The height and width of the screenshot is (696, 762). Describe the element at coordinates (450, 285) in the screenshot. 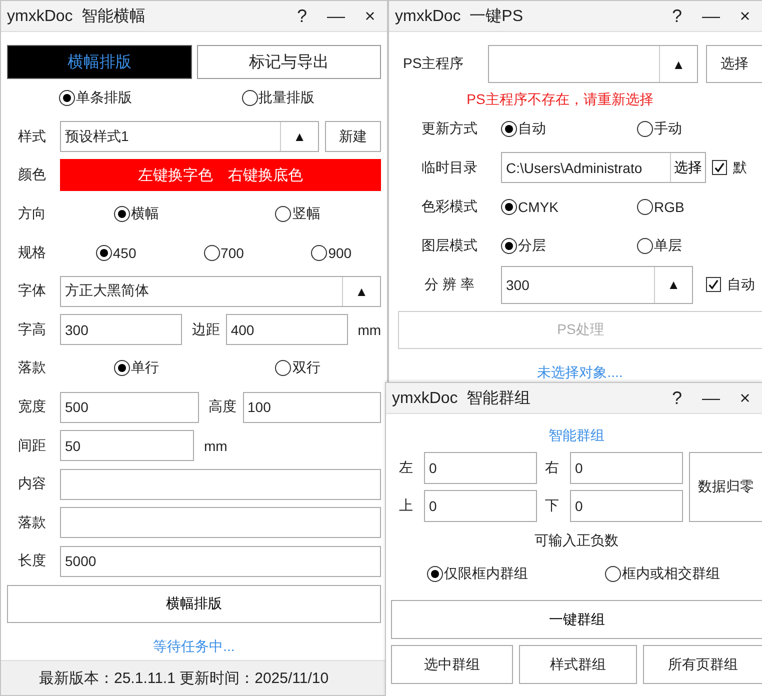

I see `field-label: 分 辨 率` at that location.